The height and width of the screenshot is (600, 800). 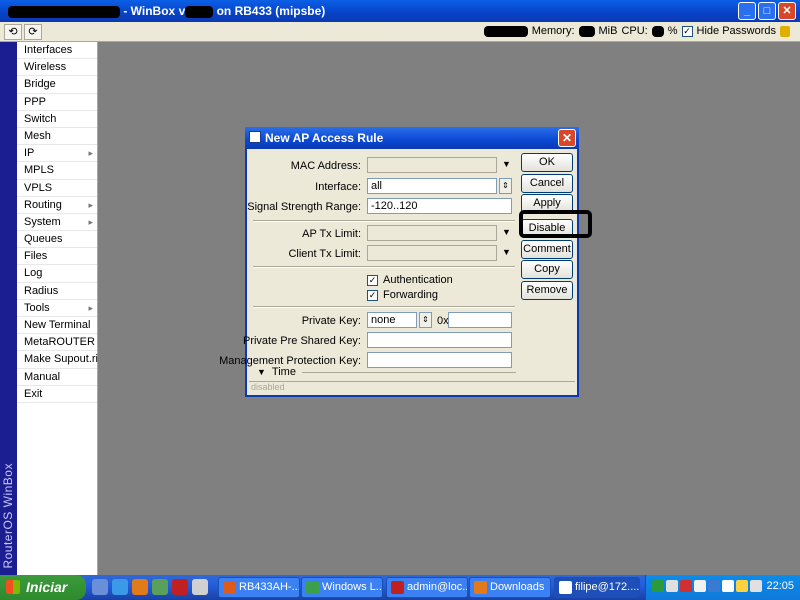 I want to click on sidebar-item-exit: Exit, so click(x=57, y=394).